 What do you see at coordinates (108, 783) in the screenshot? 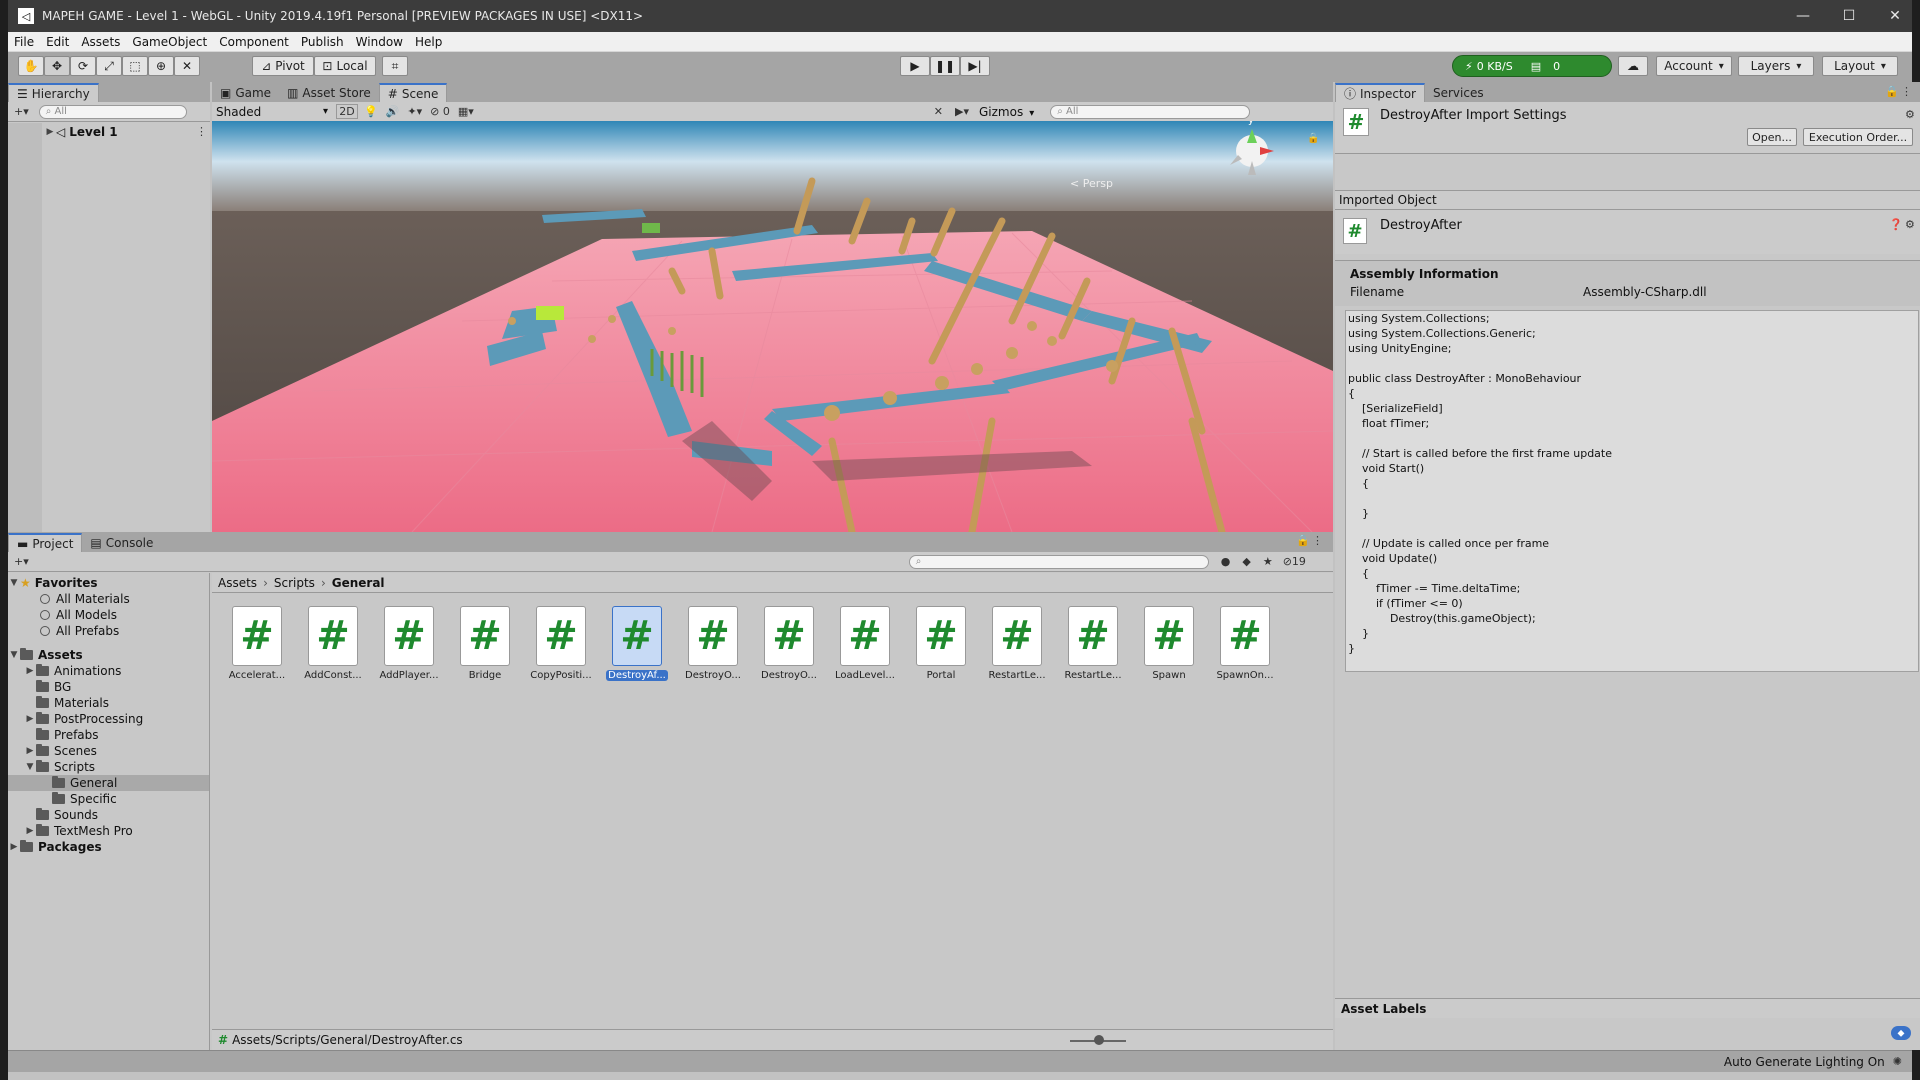
I see `folder-general: General` at bounding box center [108, 783].